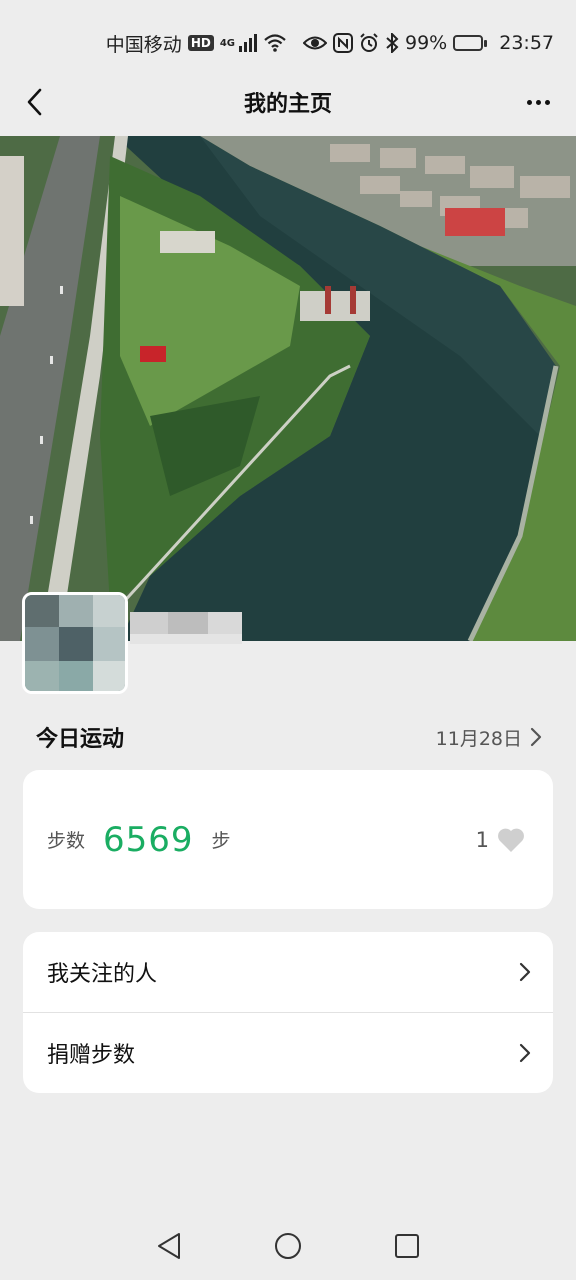 This screenshot has height=1280, width=576. I want to click on wifi-icon, so click(275, 43).